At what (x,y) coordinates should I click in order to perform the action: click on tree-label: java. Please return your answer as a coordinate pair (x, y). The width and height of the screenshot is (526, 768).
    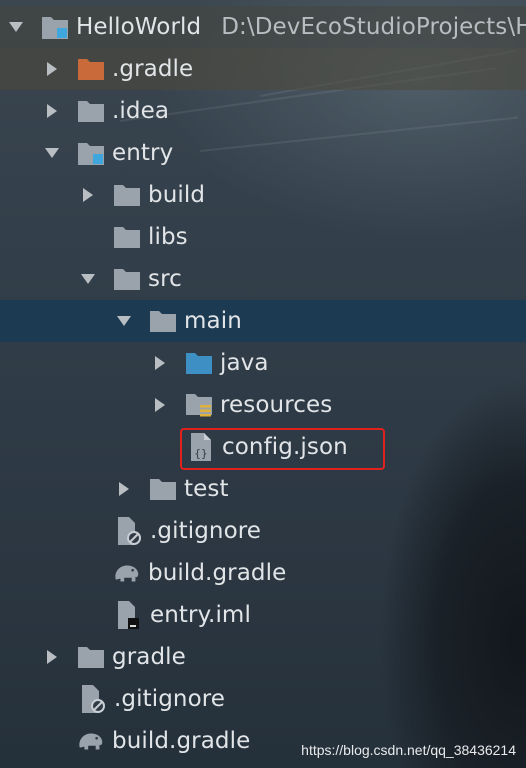
    Looking at the image, I should click on (244, 363).